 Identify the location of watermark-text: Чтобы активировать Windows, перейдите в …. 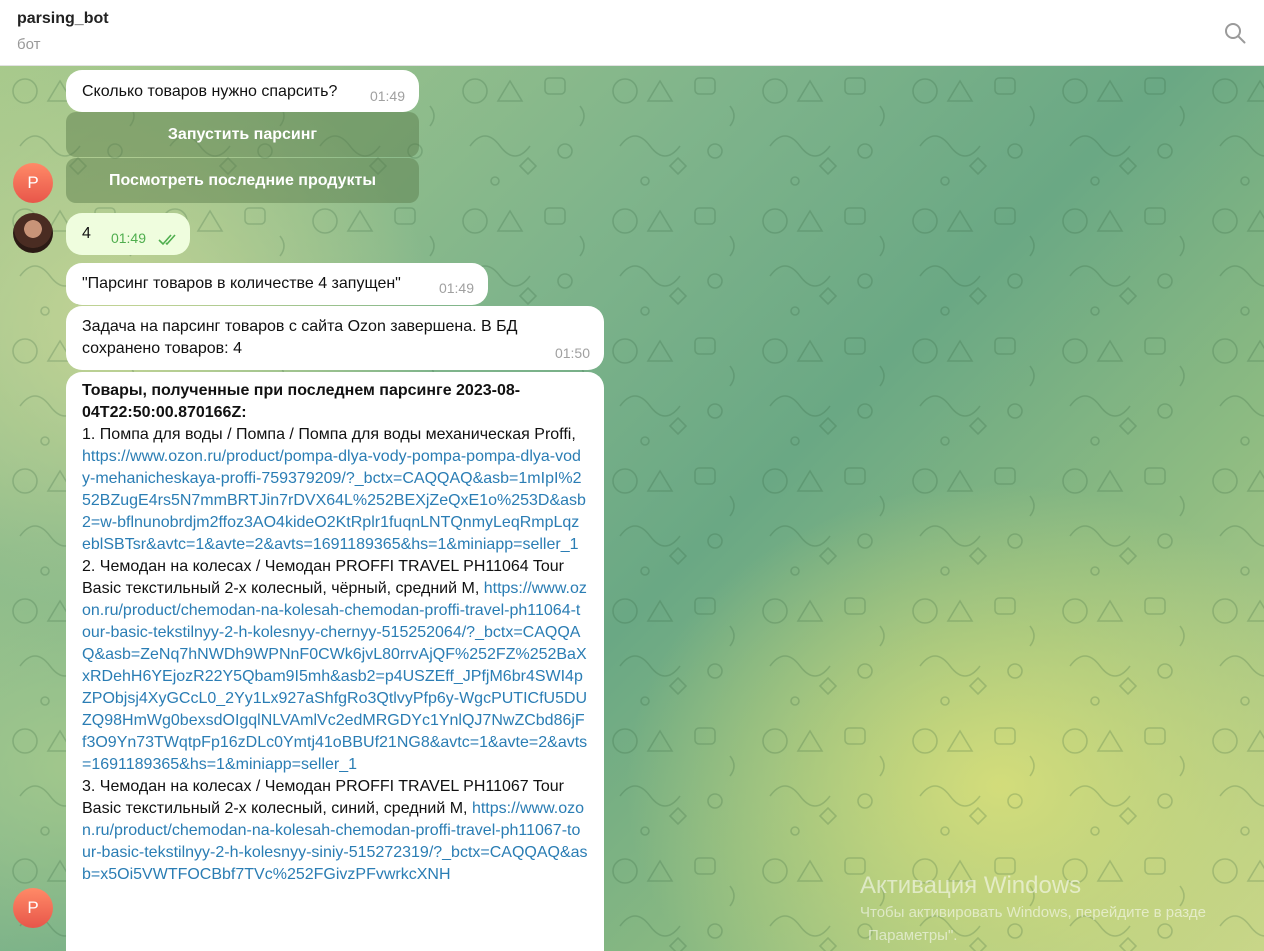
(1033, 912).